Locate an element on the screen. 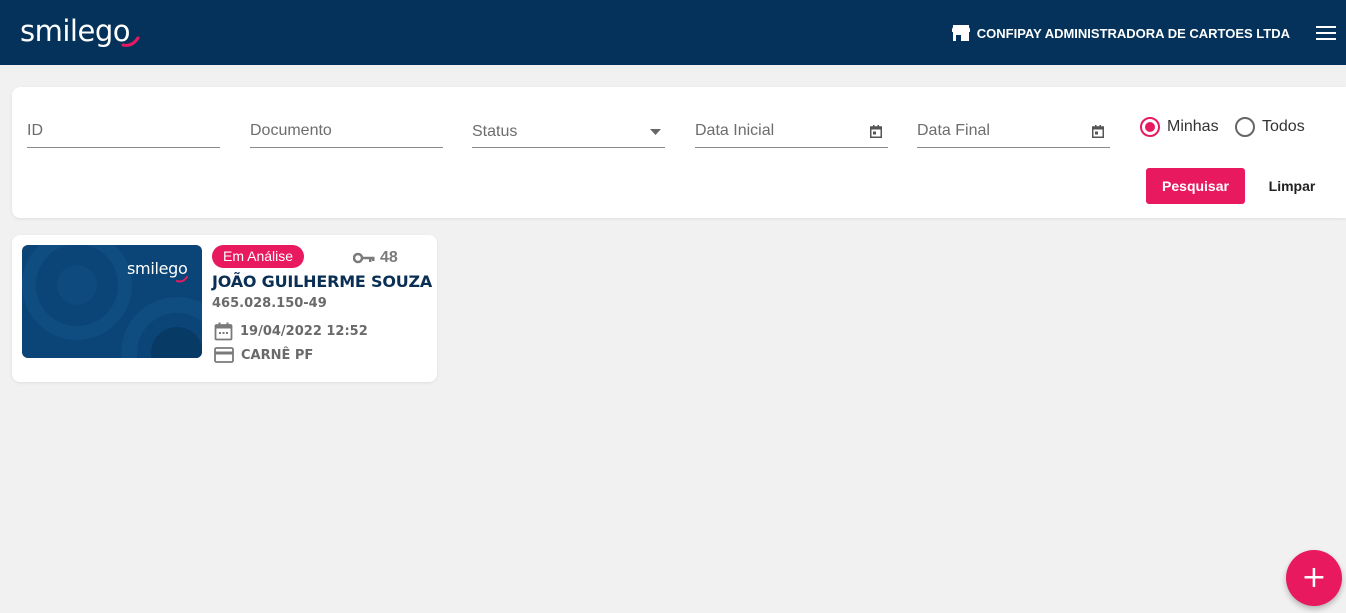 The image size is (1346, 613). add-proposal-button: + is located at coordinates (1314, 578).